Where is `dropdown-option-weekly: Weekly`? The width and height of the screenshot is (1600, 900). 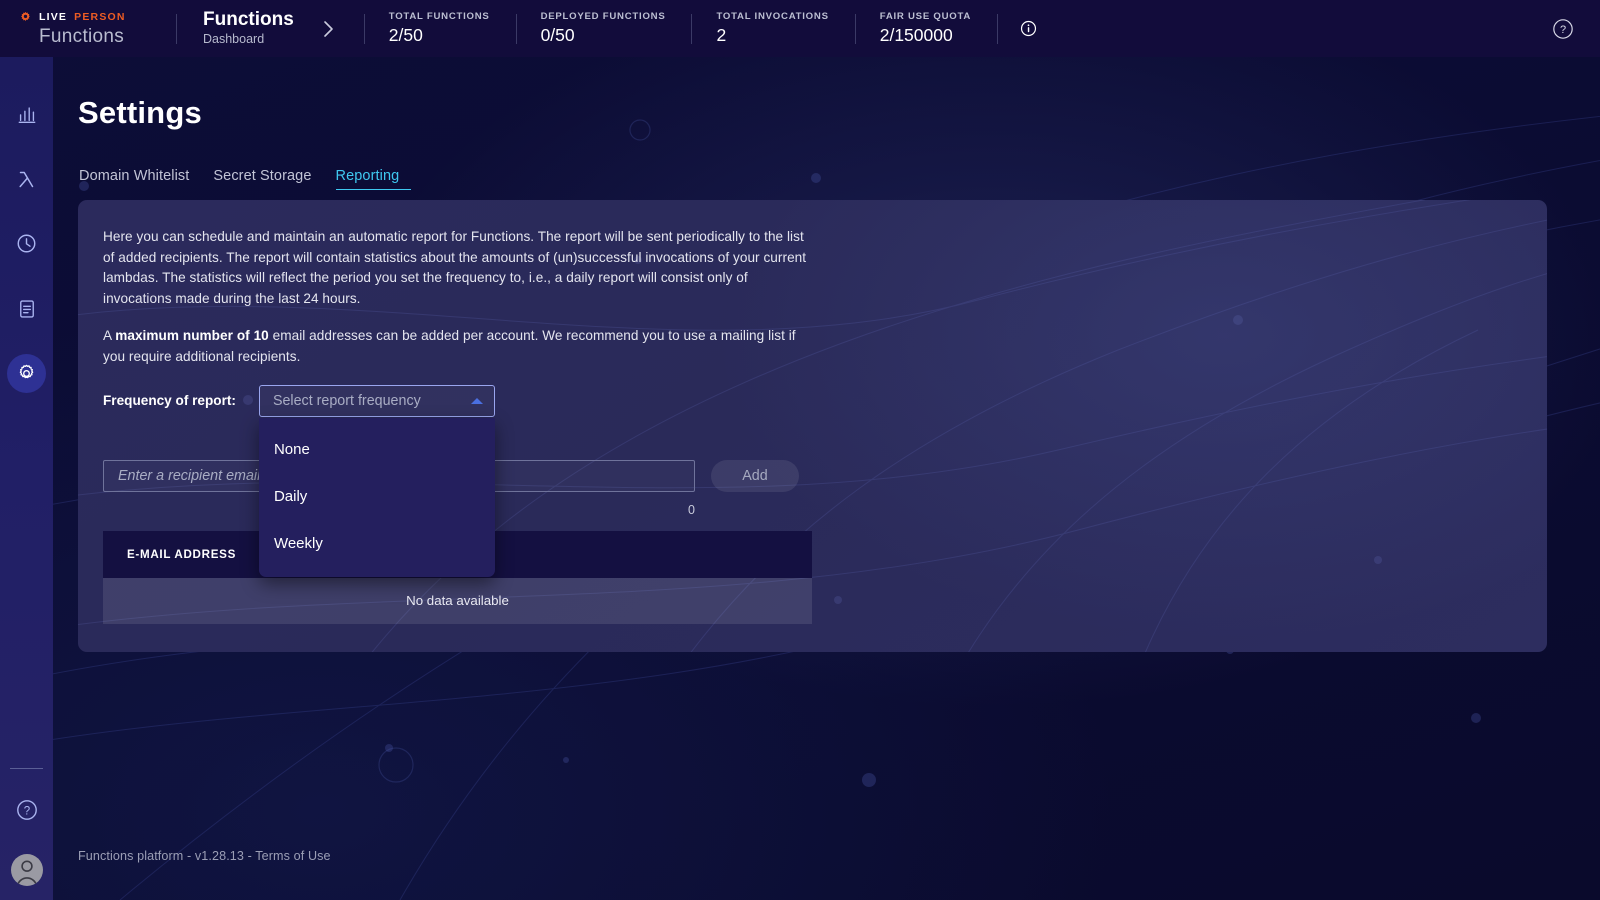
dropdown-option-weekly: Weekly is located at coordinates (377, 543).